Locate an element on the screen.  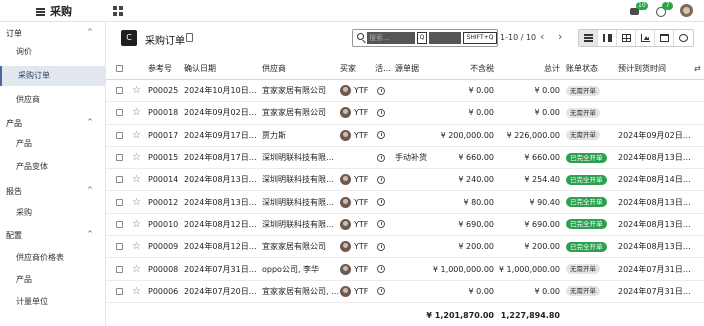
col-expected-arrival: 预计到货时间 is located at coordinates (642, 68).